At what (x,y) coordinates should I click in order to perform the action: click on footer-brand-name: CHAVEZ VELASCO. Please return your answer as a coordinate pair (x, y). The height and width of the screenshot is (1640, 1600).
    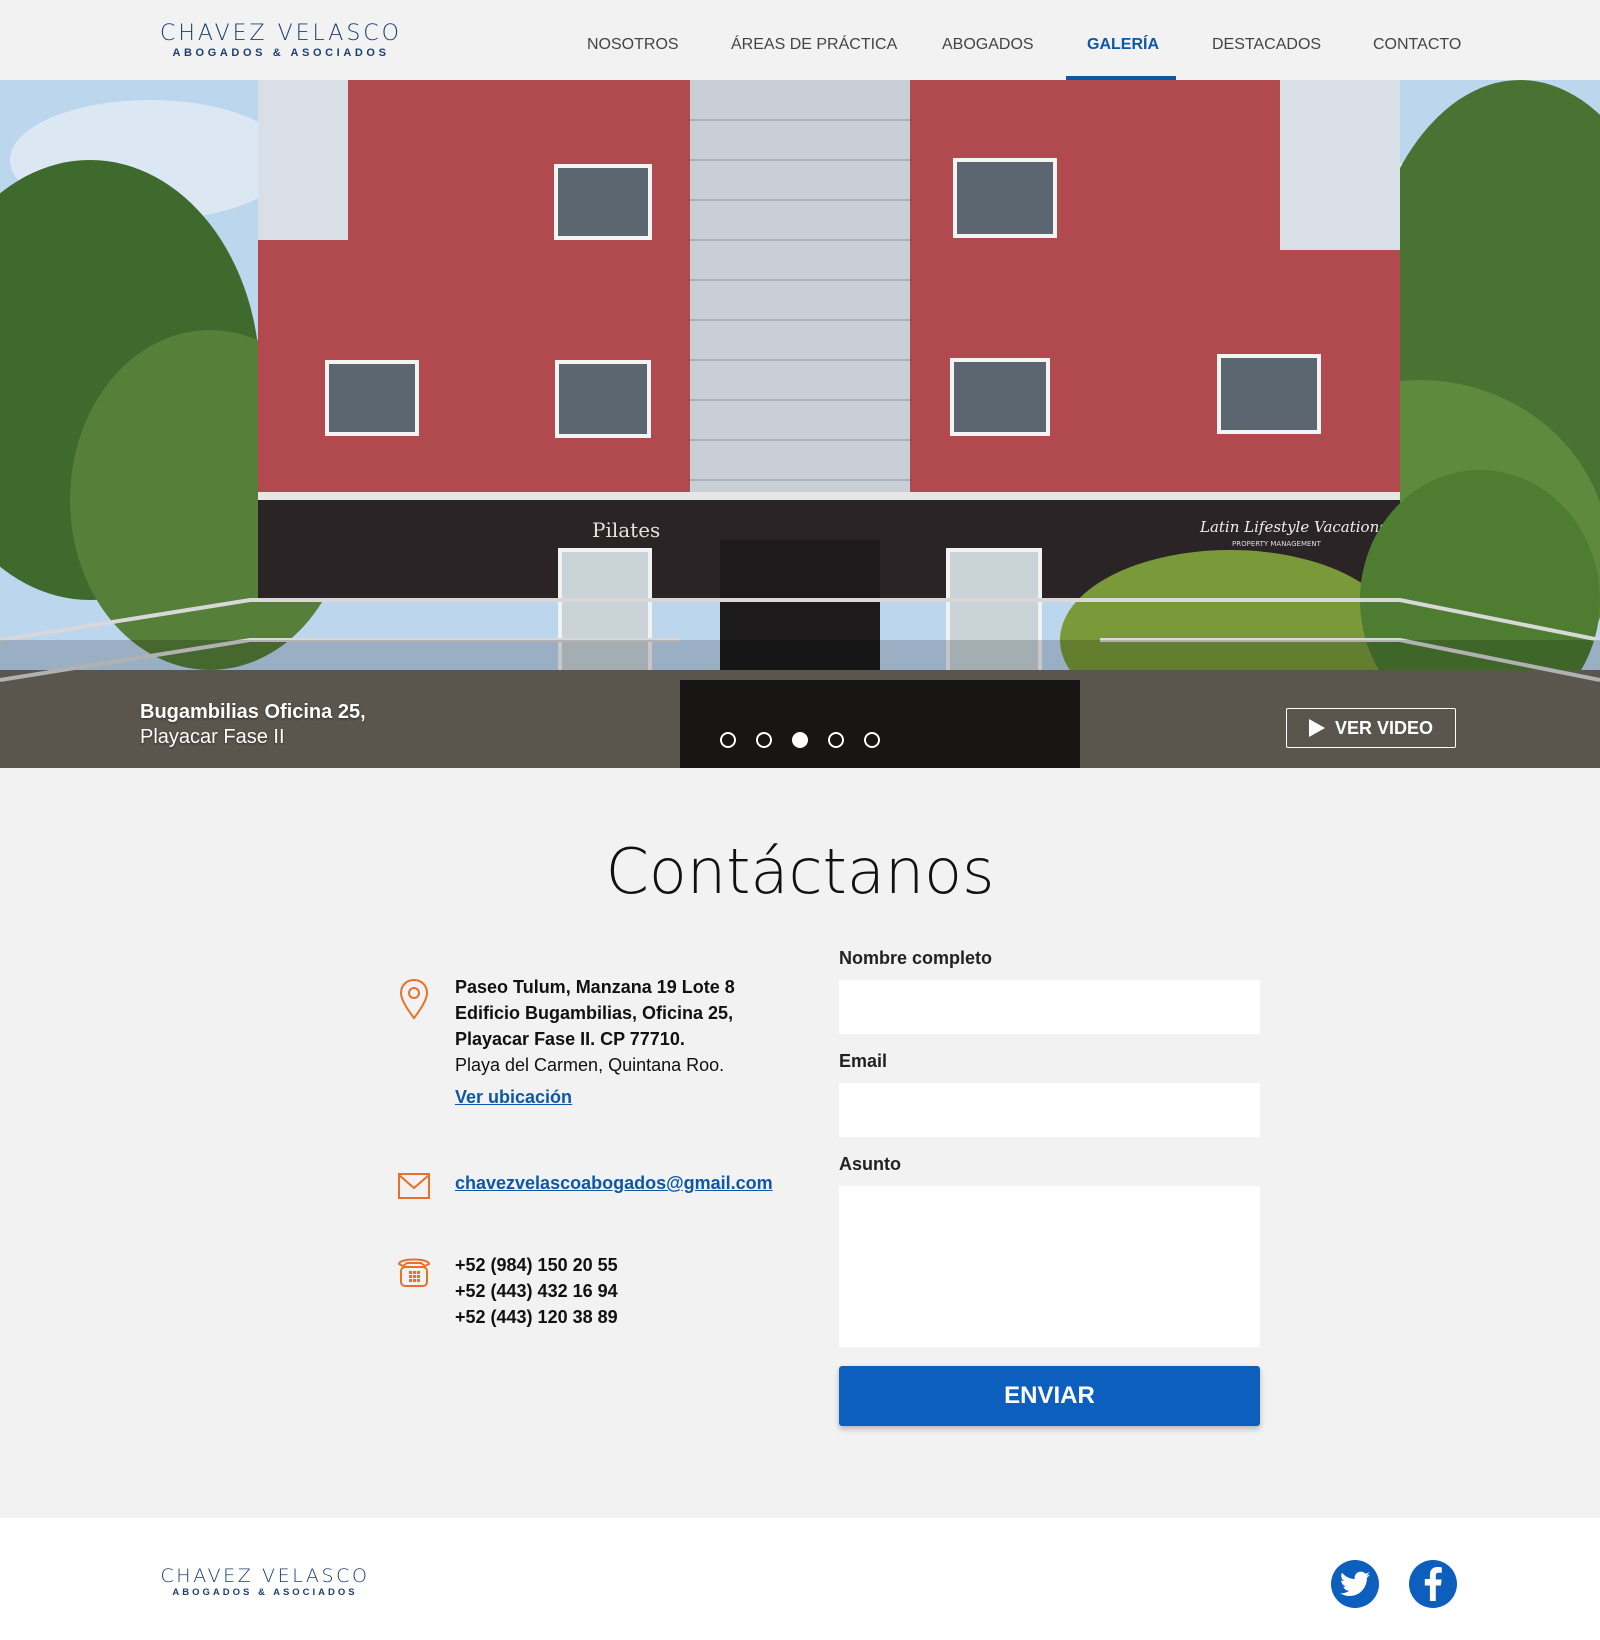
    Looking at the image, I should click on (265, 1576).